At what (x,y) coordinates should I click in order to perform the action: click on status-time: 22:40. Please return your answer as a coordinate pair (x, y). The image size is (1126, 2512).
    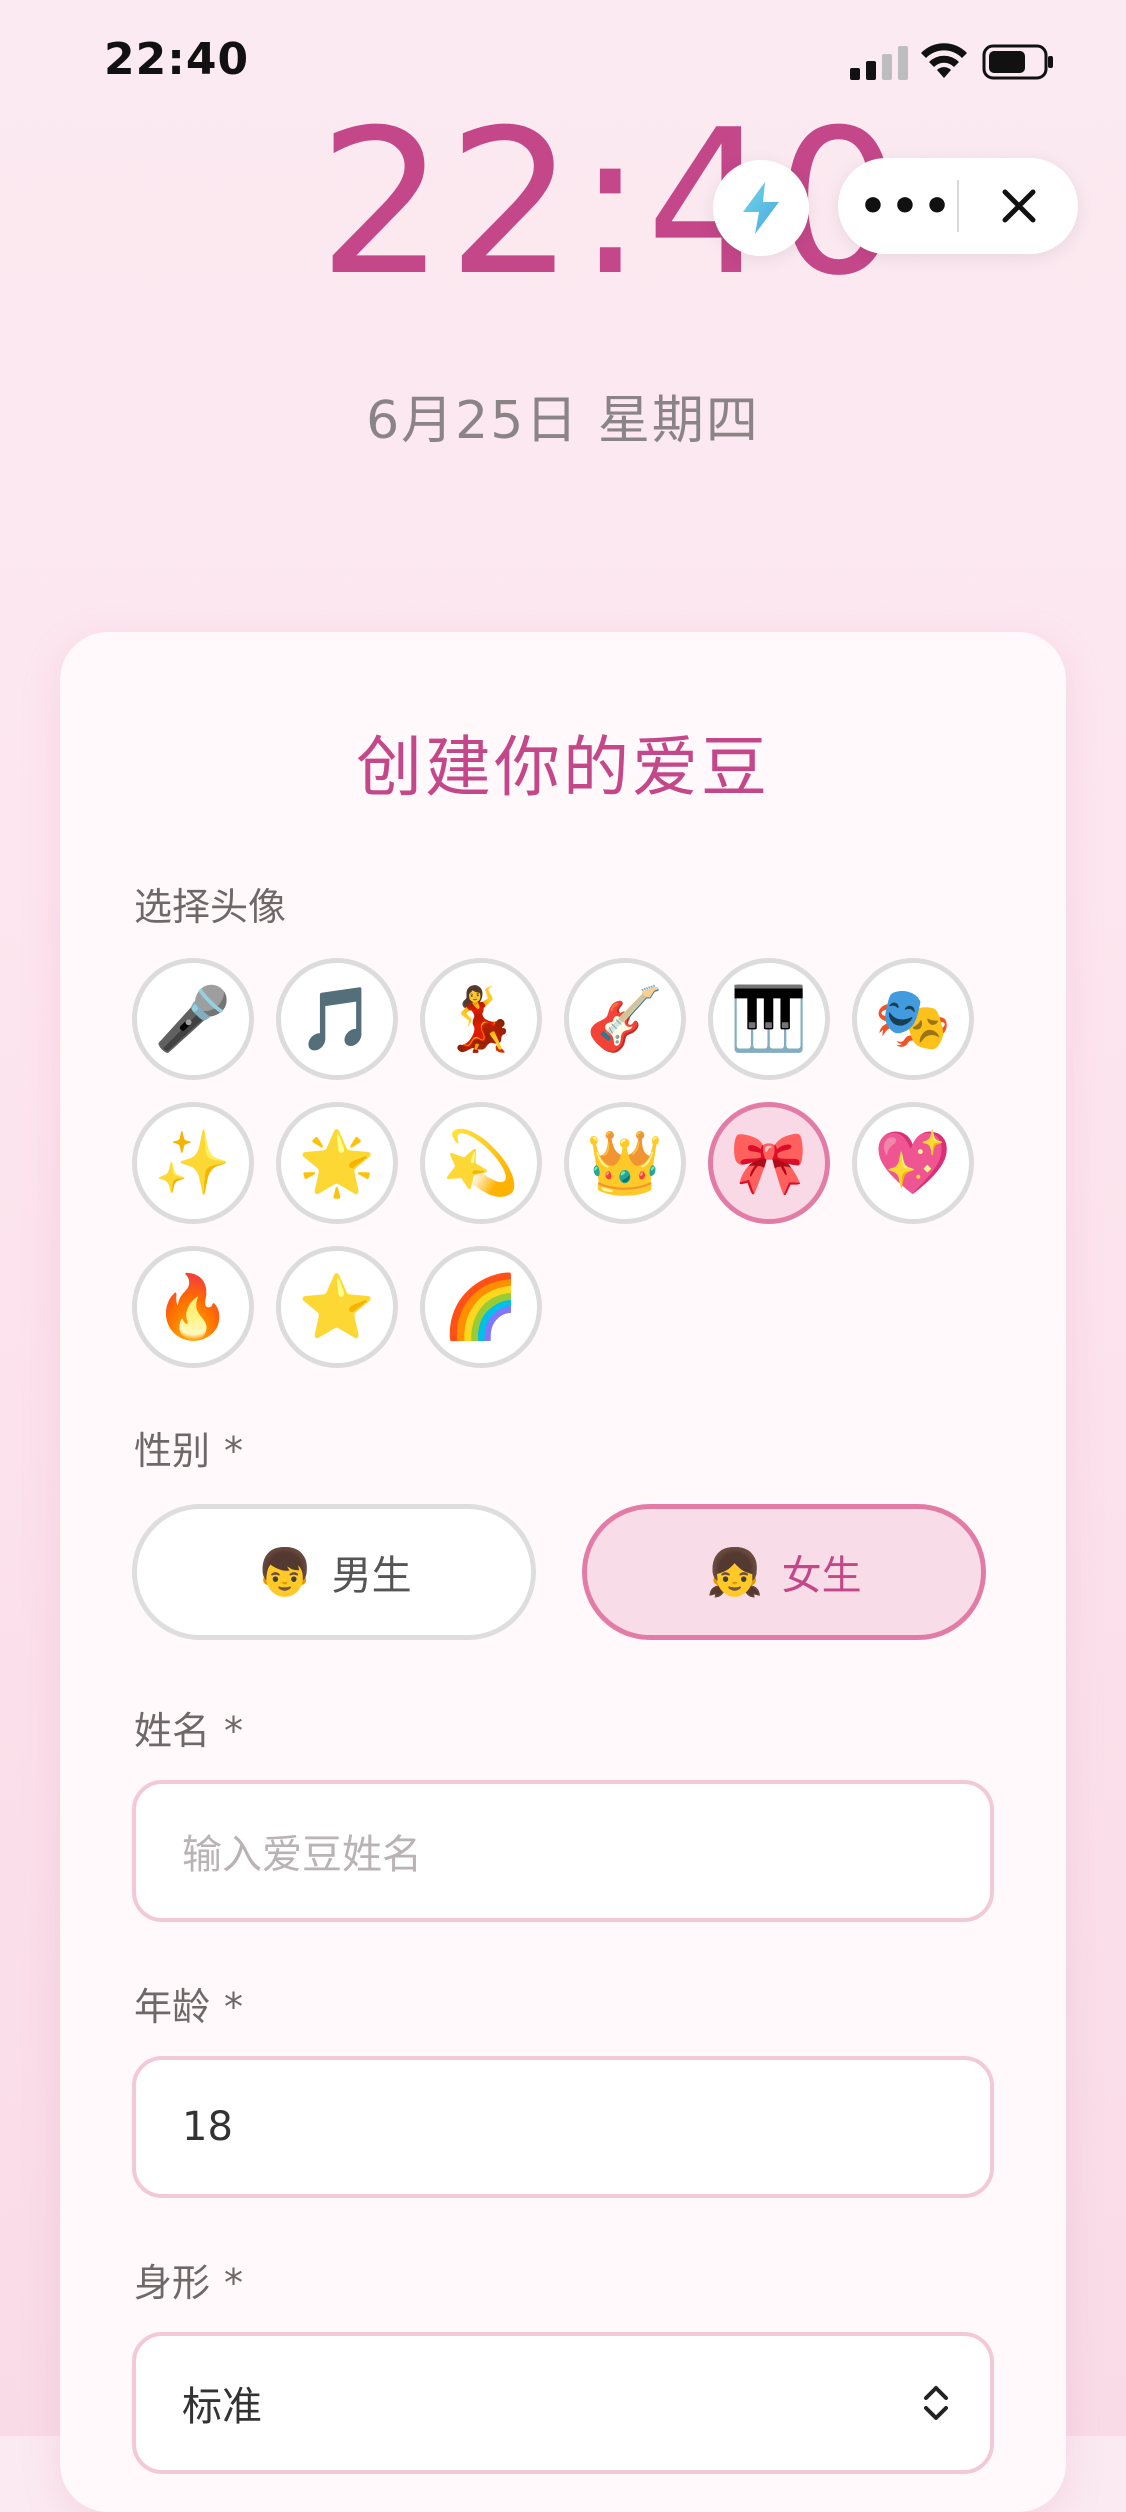
    Looking at the image, I should click on (177, 59).